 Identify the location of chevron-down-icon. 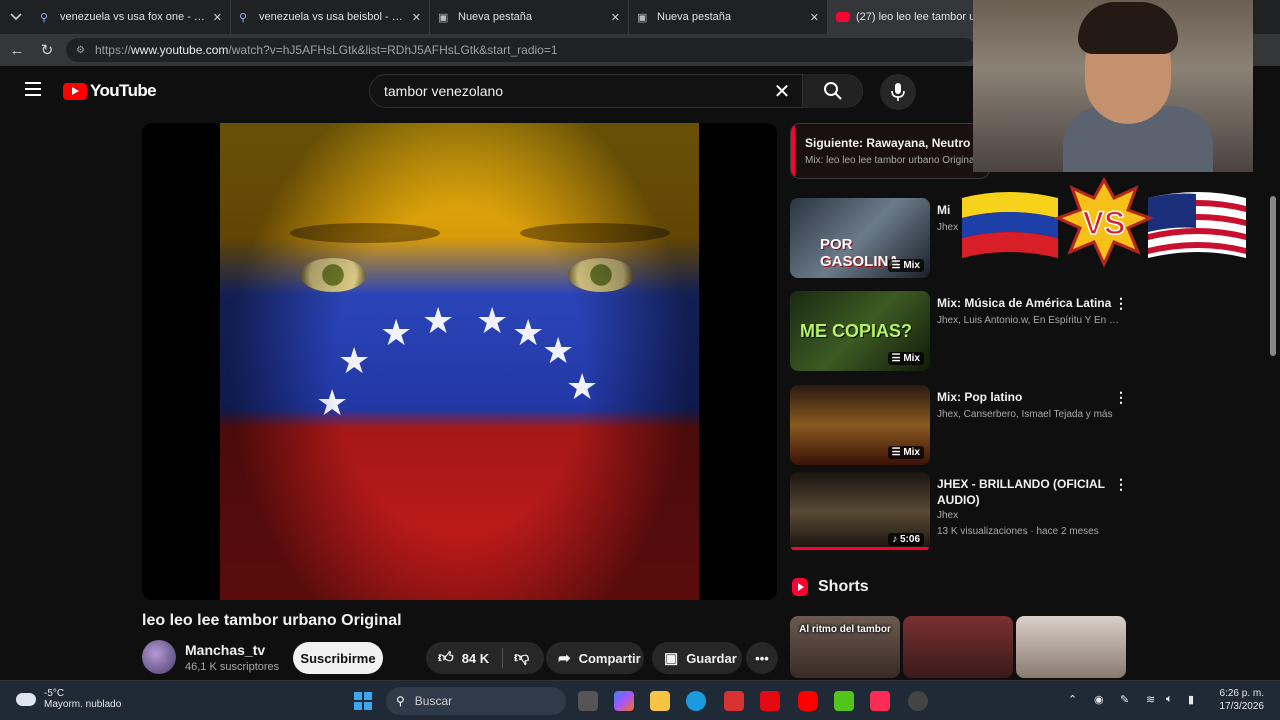
(16, 17).